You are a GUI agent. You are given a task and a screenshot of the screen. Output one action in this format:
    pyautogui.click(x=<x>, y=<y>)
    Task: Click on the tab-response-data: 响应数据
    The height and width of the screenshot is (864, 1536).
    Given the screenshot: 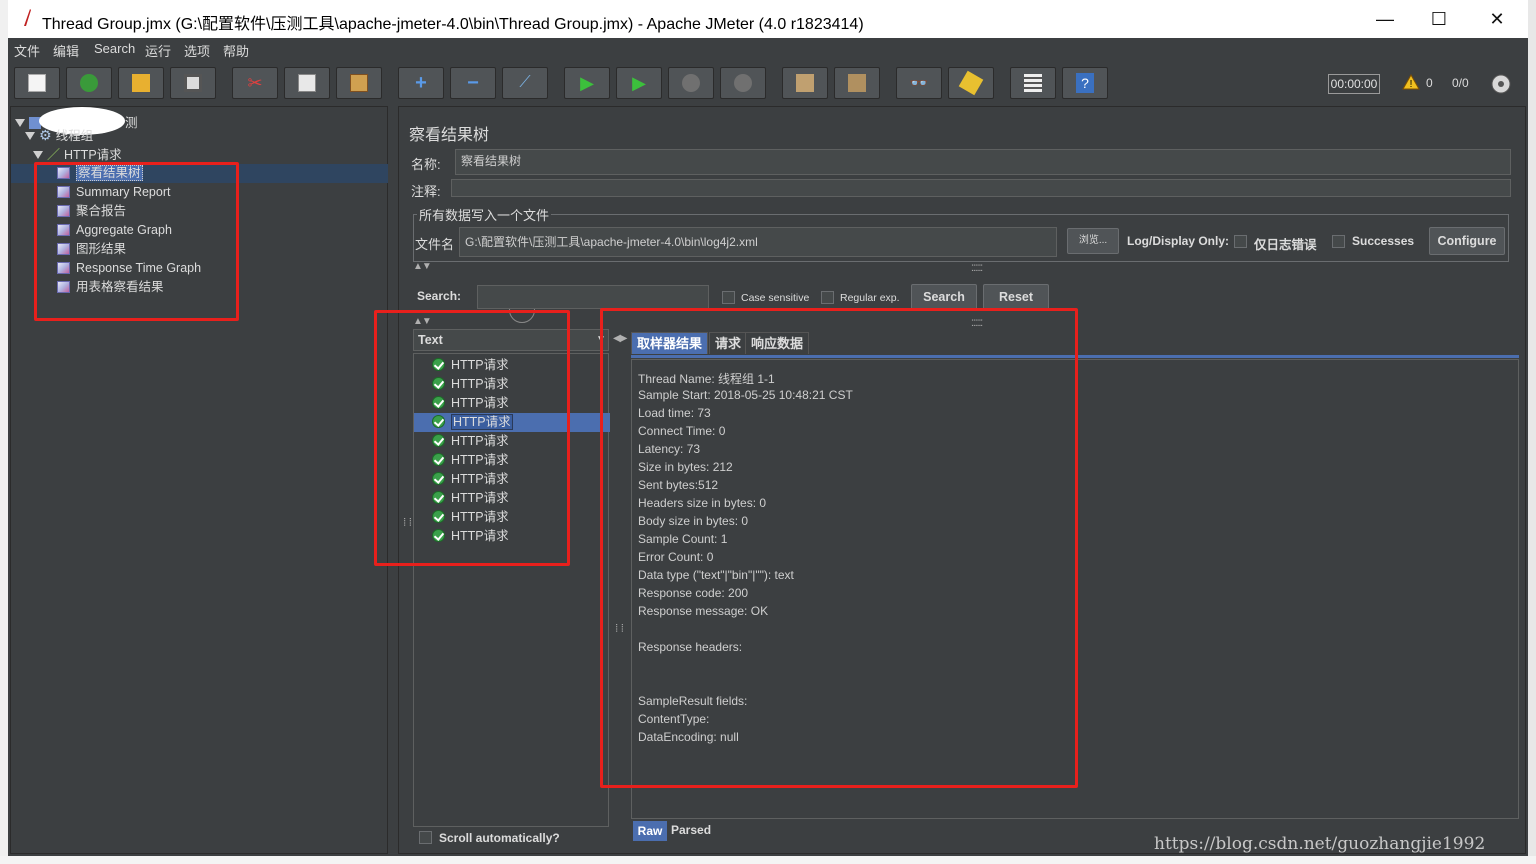 What is the action you would take?
    pyautogui.click(x=777, y=343)
    